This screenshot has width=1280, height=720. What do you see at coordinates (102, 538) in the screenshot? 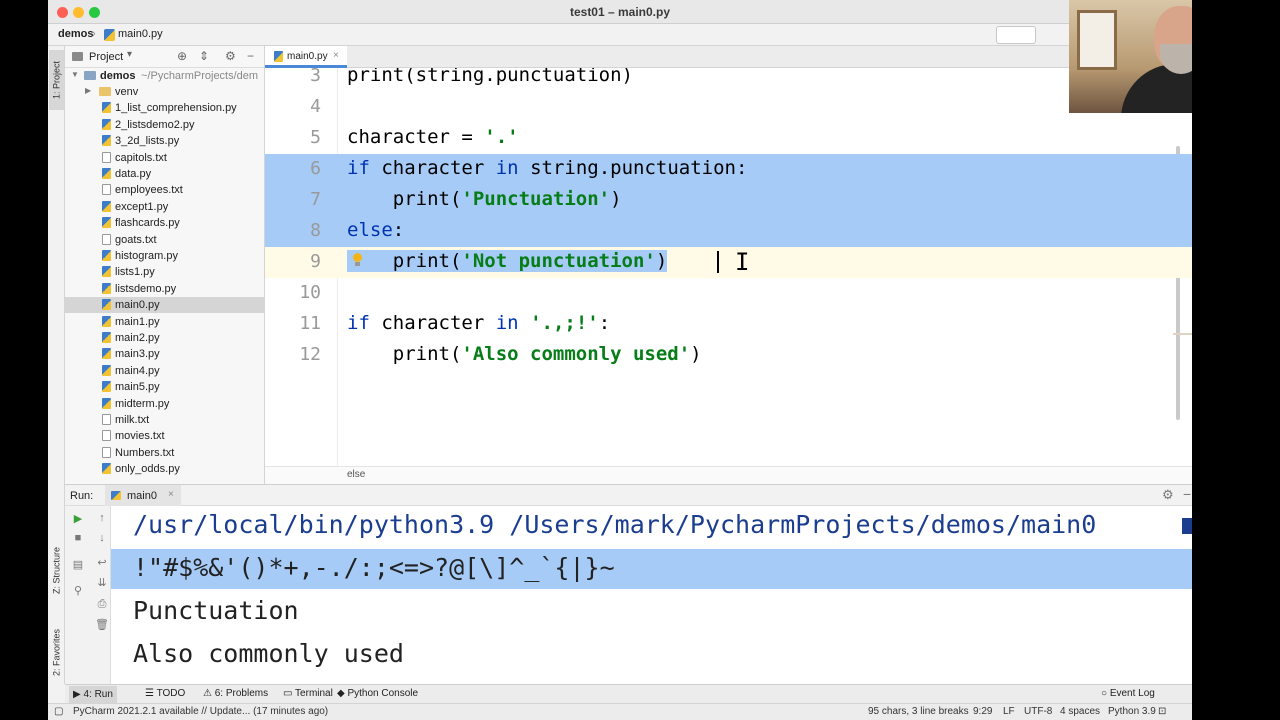
I see `arrow-down-icon: ↓` at bounding box center [102, 538].